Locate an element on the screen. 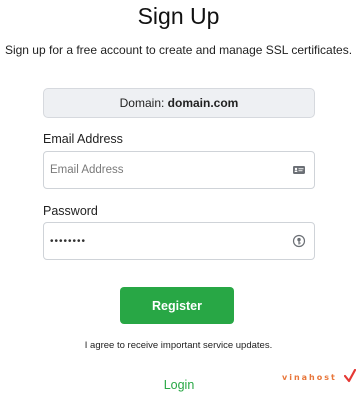 This screenshot has height=400, width=357. password-input is located at coordinates (164, 241).